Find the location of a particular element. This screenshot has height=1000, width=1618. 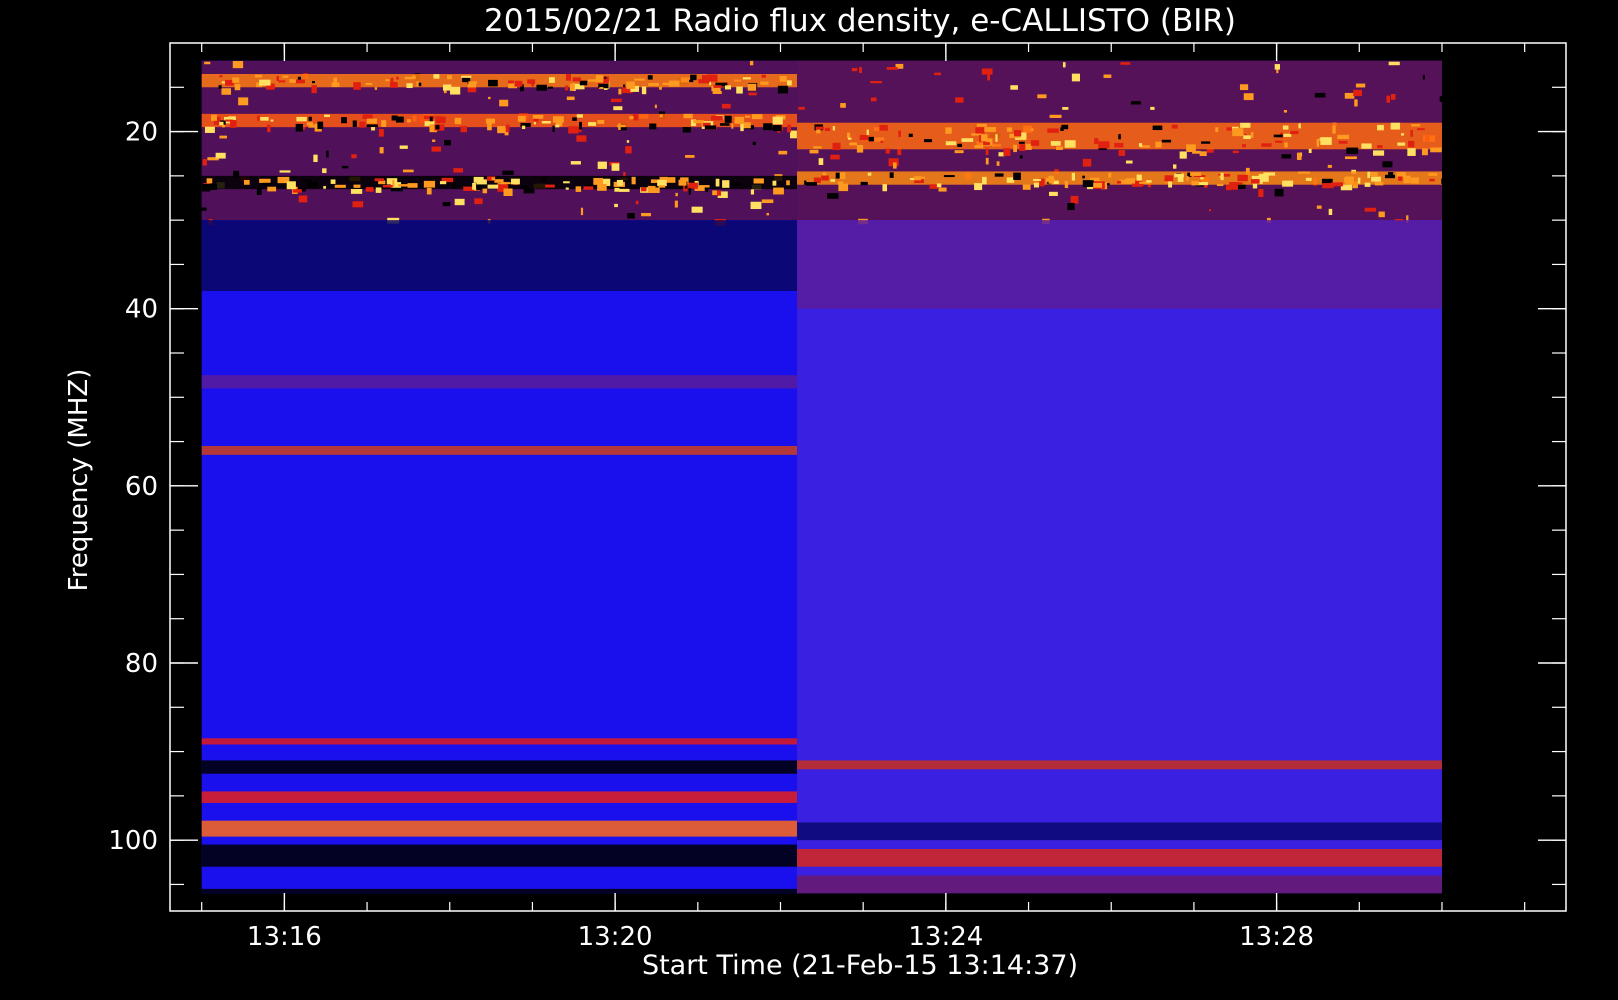

y-tick-label: 80 is located at coordinates (141, 664).